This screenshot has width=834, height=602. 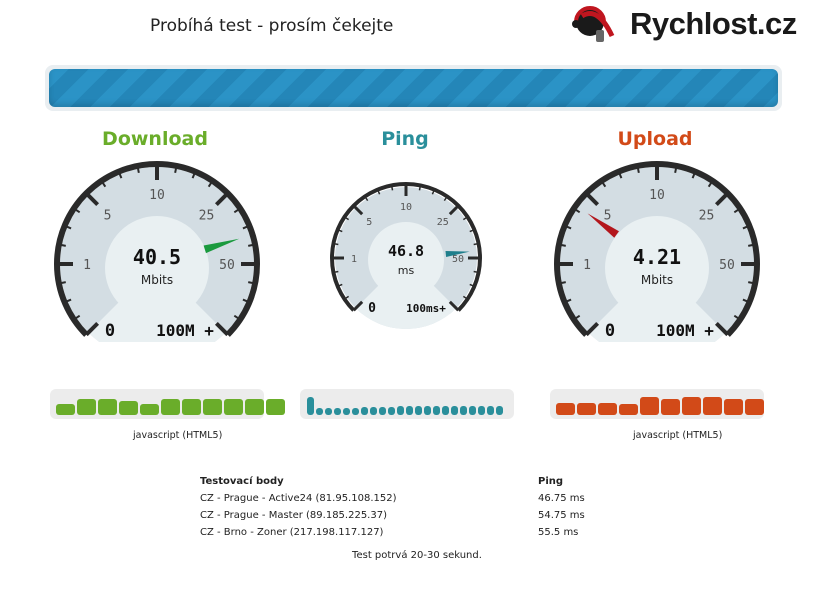 What do you see at coordinates (655, 139) in the screenshot?
I see `upload-title: Upload` at bounding box center [655, 139].